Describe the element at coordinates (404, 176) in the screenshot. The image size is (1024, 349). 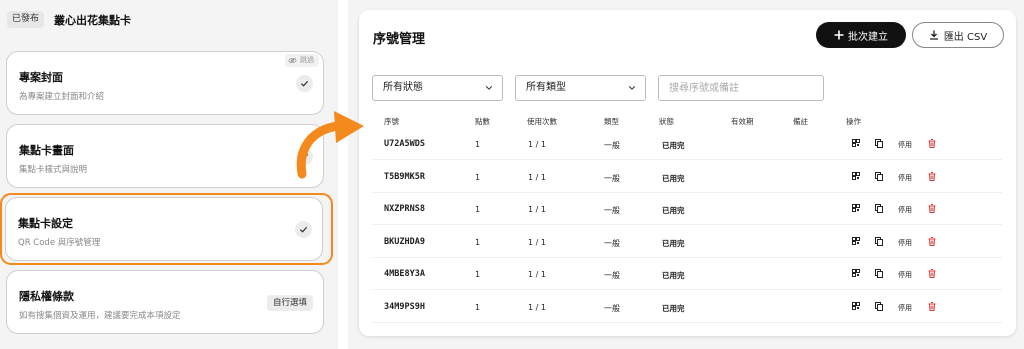
I see `serial-code: T5B9MK5R` at that location.